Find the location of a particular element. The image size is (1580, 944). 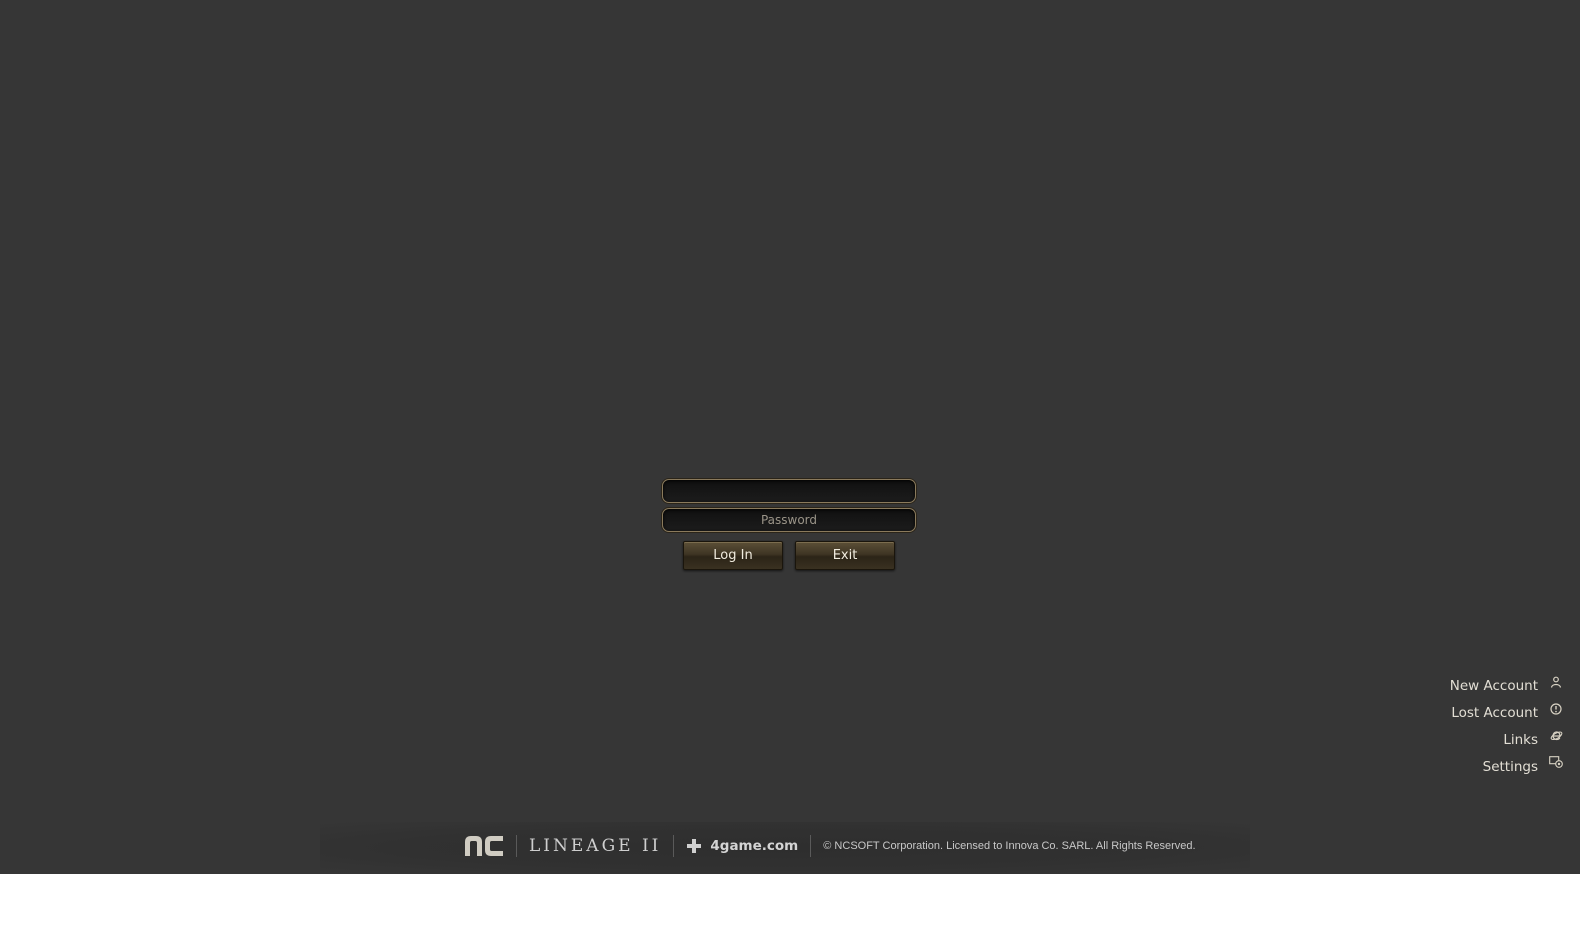

menu-item-label: Settings is located at coordinates (1510, 766).